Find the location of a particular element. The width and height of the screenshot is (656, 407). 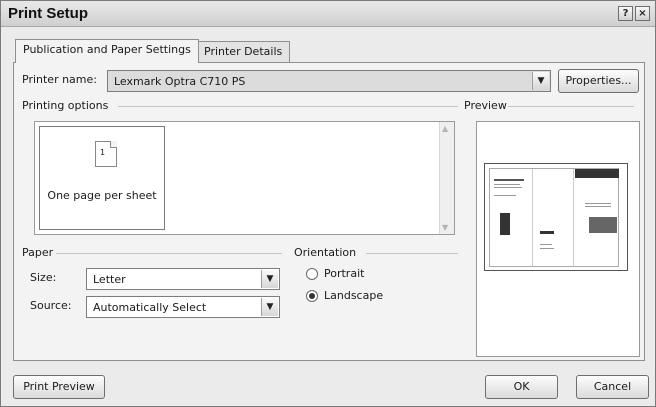

window-title: Print Setup is located at coordinates (48, 13).